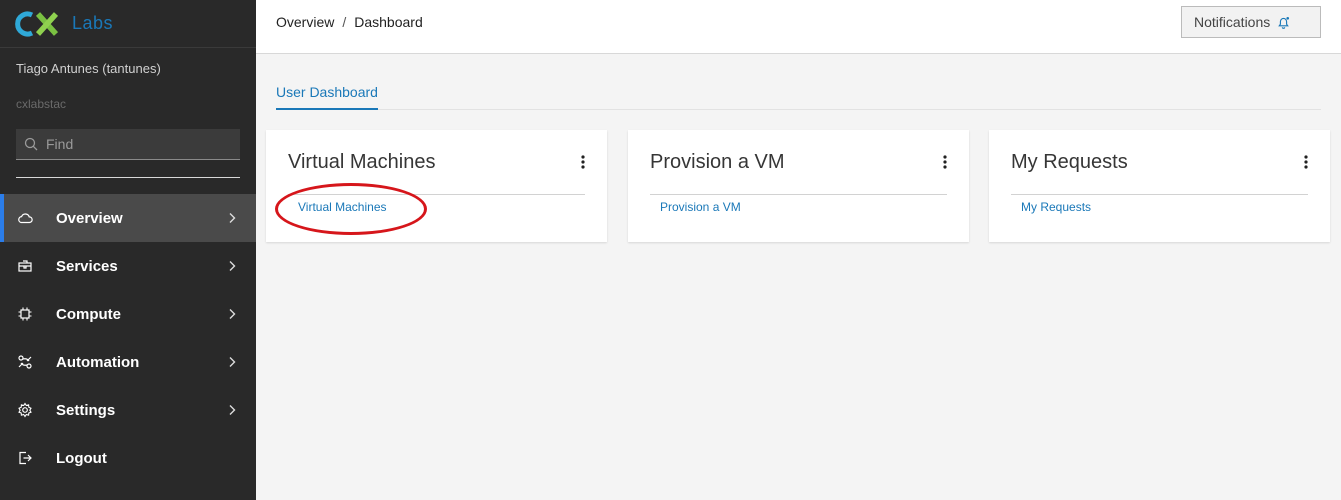 This screenshot has width=1341, height=500. Describe the element at coordinates (25, 458) in the screenshot. I see `logout-icon` at that location.